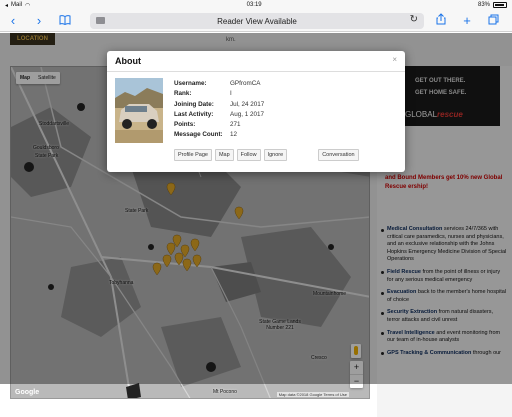 The height and width of the screenshot is (417, 512). I want to click on modal-divider, so click(256, 71).